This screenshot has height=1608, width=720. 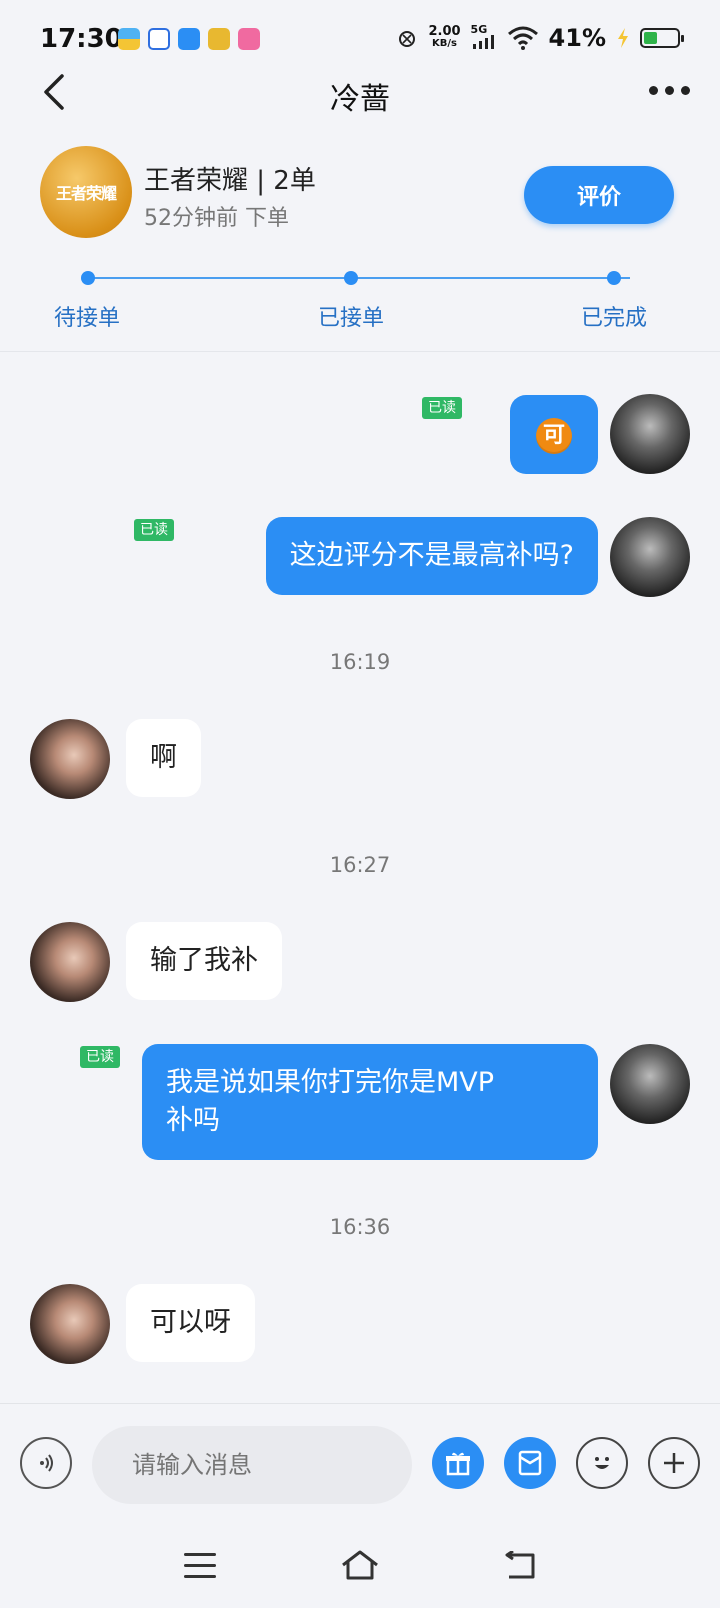 I want to click on battery-icon, so click(x=662, y=38).